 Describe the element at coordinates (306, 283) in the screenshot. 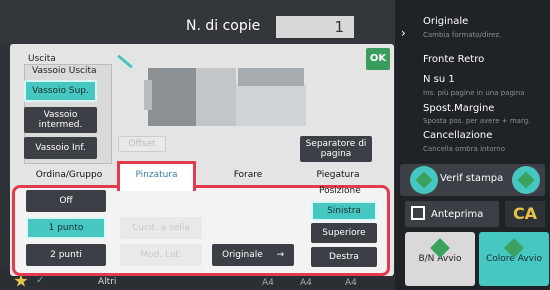

I see `paper-a4-2: A4` at that location.